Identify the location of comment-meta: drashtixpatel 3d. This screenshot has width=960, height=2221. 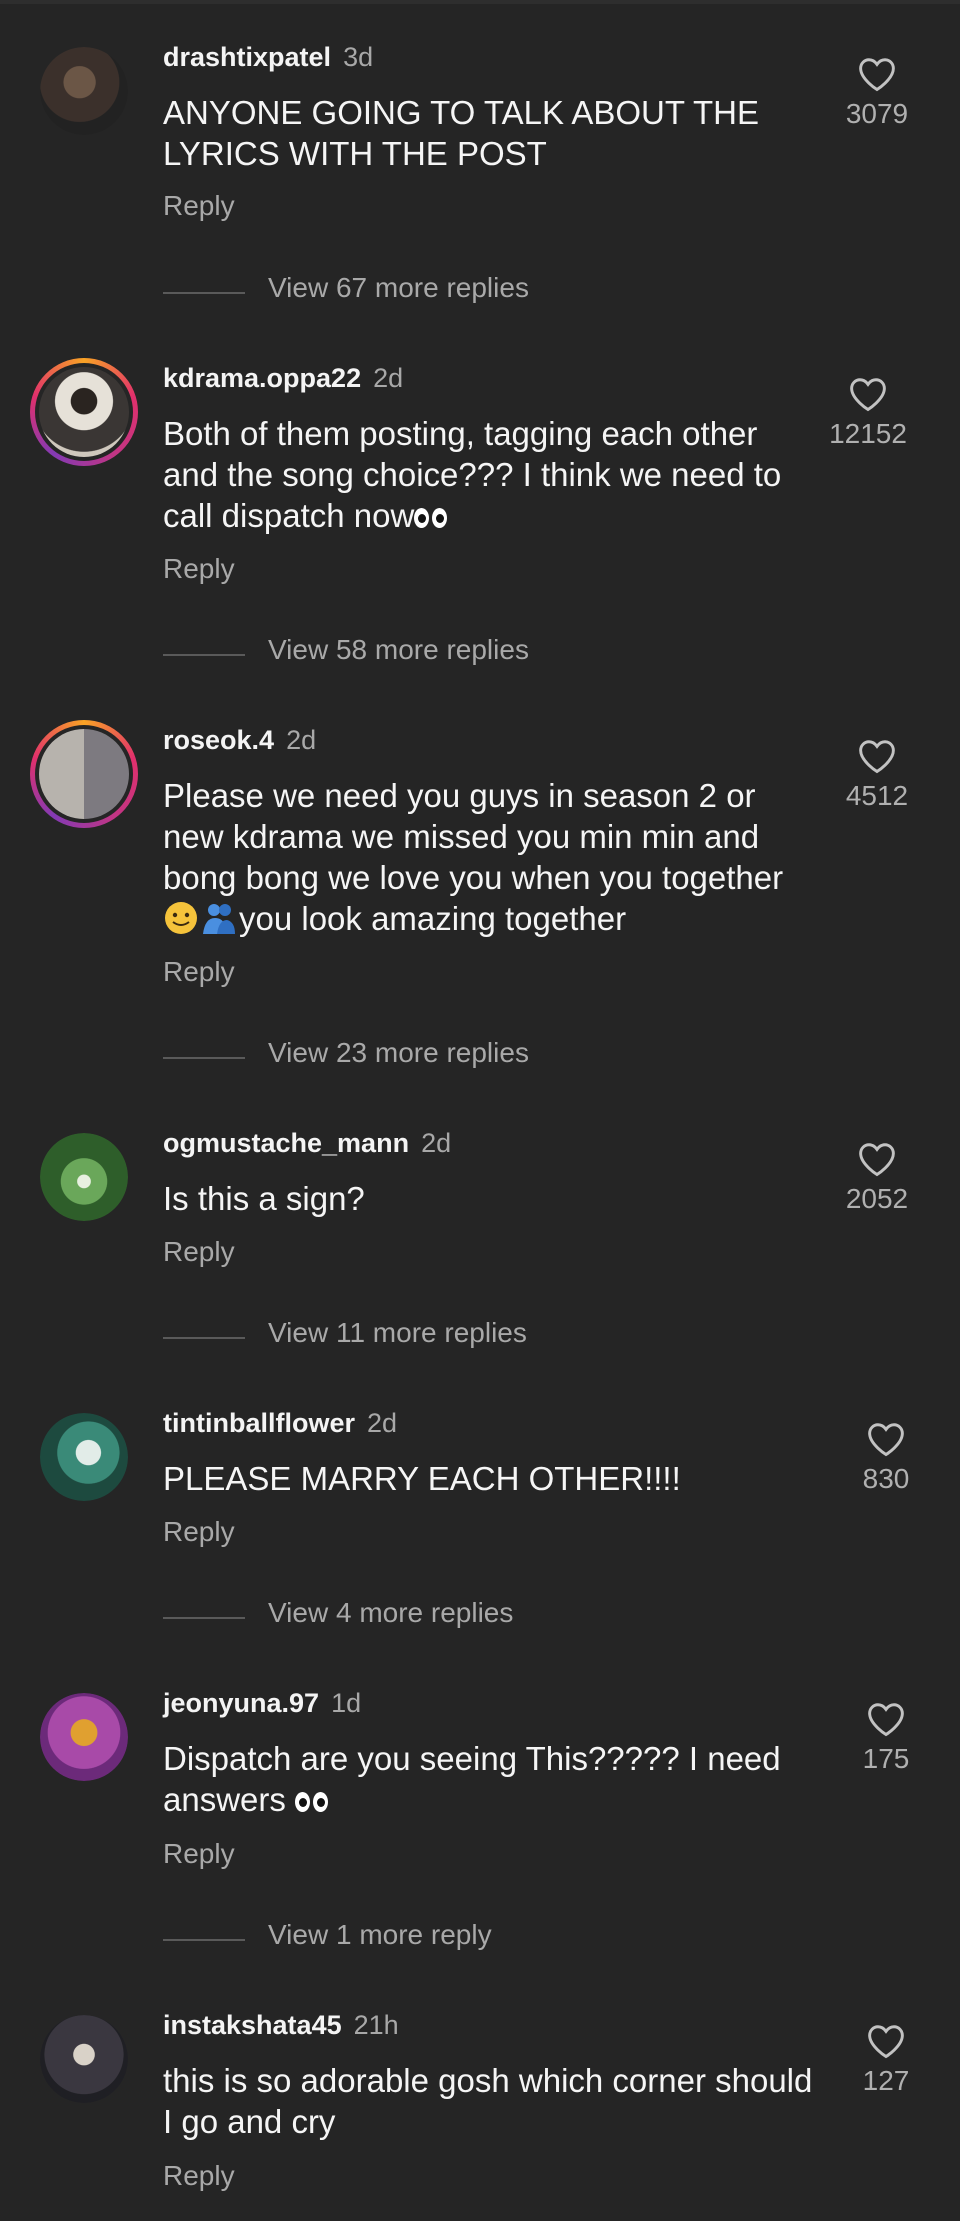
(268, 57).